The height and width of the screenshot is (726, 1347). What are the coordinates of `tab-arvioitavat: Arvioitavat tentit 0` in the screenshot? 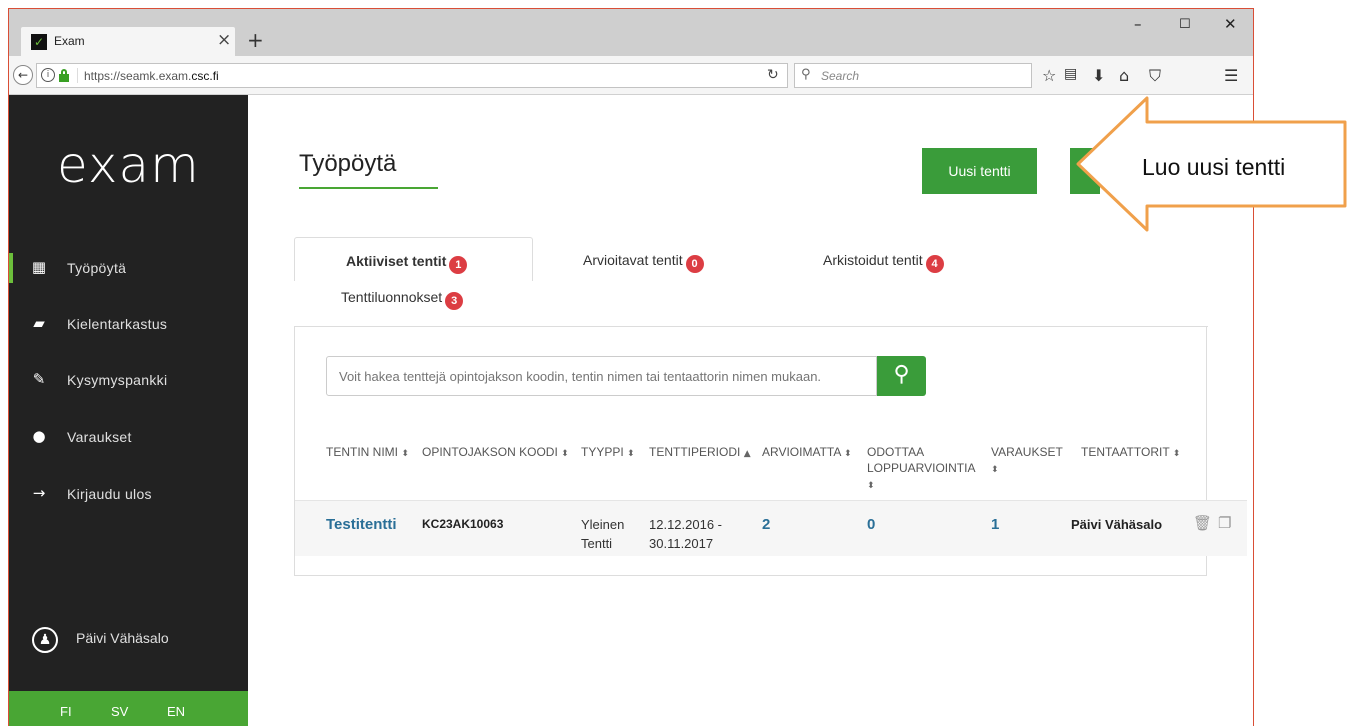 It's located at (679, 259).